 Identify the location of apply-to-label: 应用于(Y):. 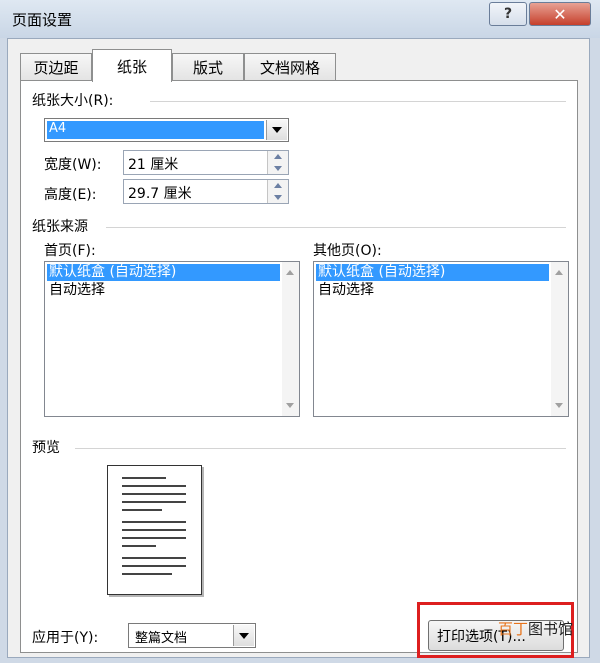
(65, 638).